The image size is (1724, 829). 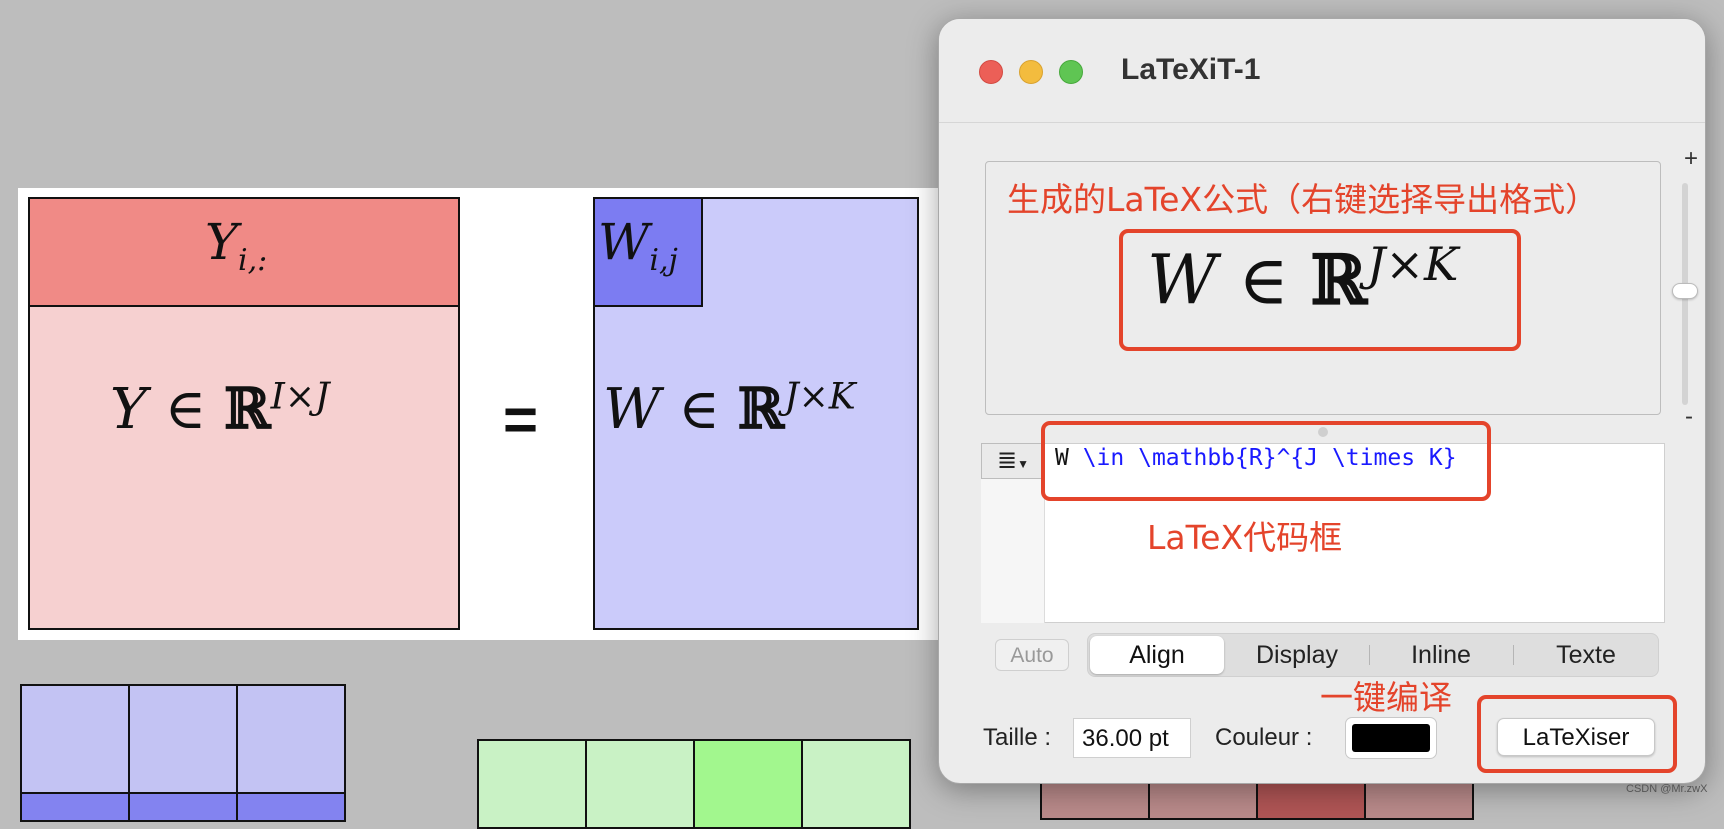 I want to click on format-menu-button: ≣▼, so click(x=1013, y=461).